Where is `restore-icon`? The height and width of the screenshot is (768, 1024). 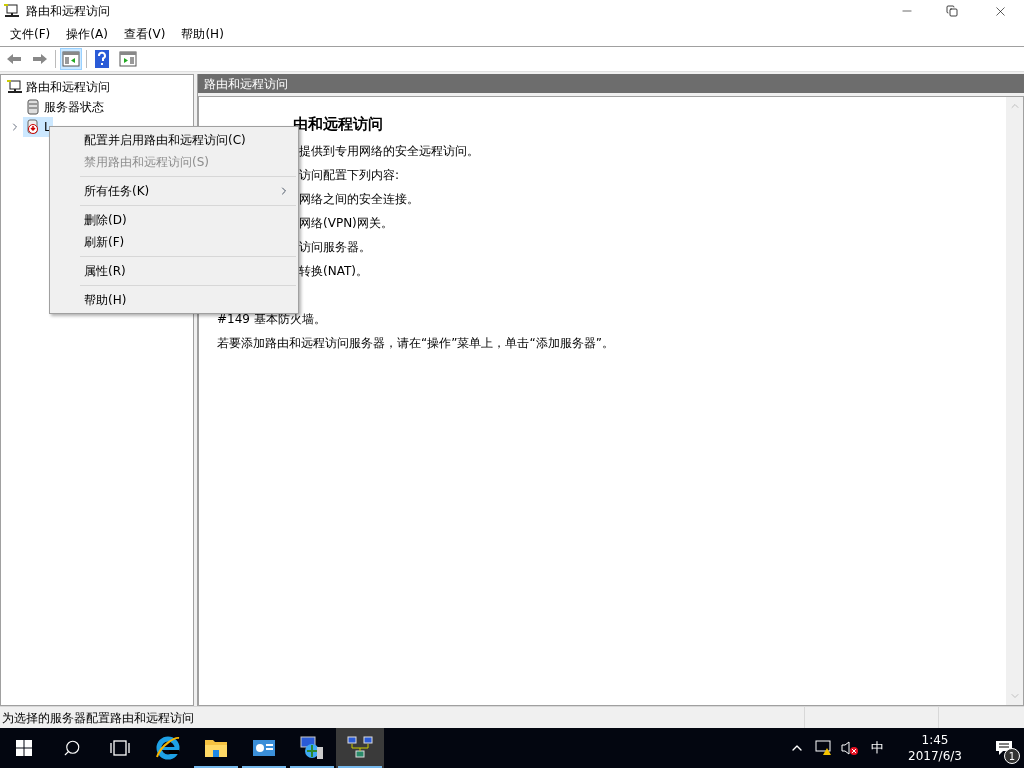 restore-icon is located at coordinates (952, 11).